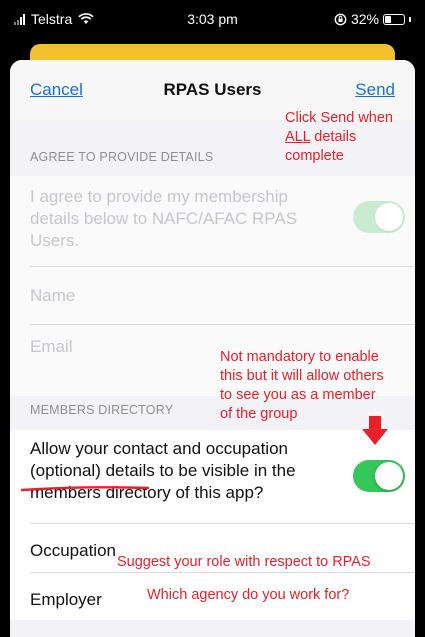 This screenshot has width=425, height=637. I want to click on annotation-line: complete, so click(314, 156).